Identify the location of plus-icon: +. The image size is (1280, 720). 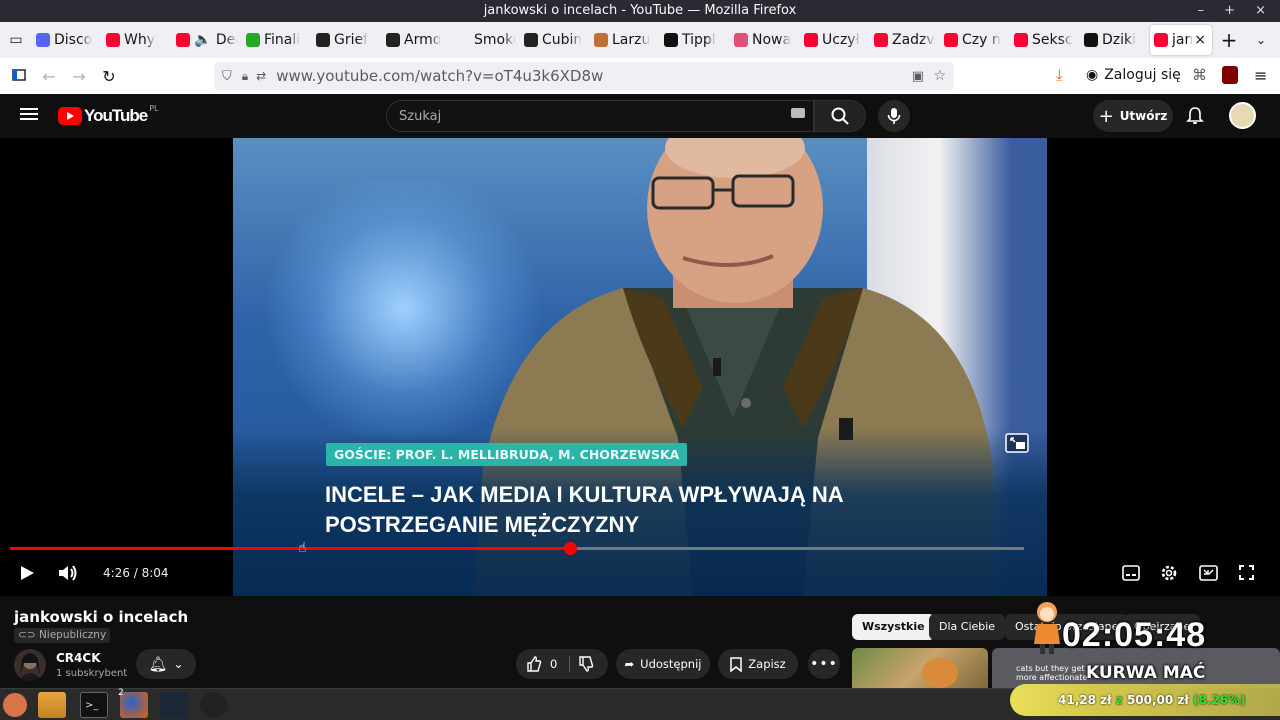
(1106, 116).